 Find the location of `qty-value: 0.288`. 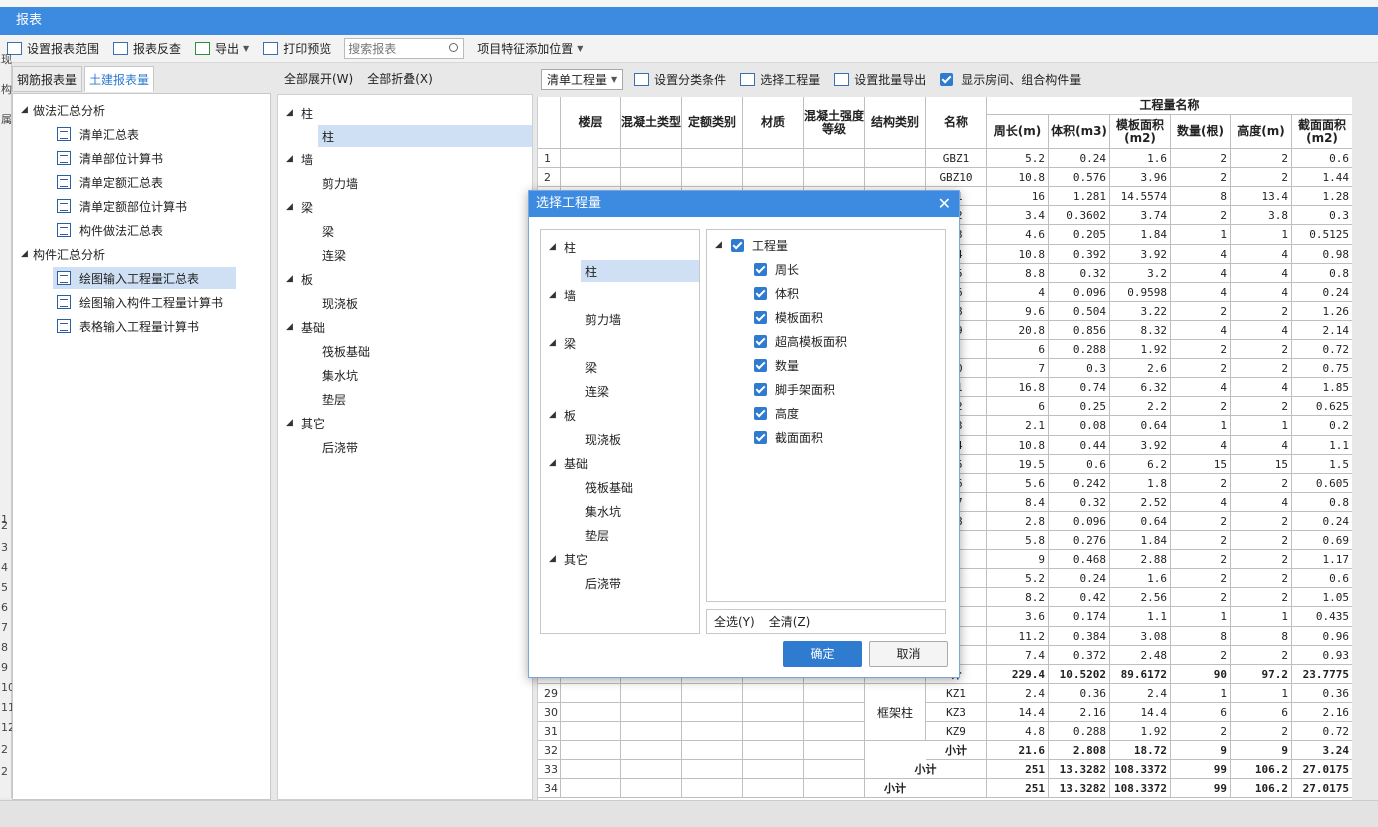

qty-value: 0.288 is located at coordinates (1079, 349).